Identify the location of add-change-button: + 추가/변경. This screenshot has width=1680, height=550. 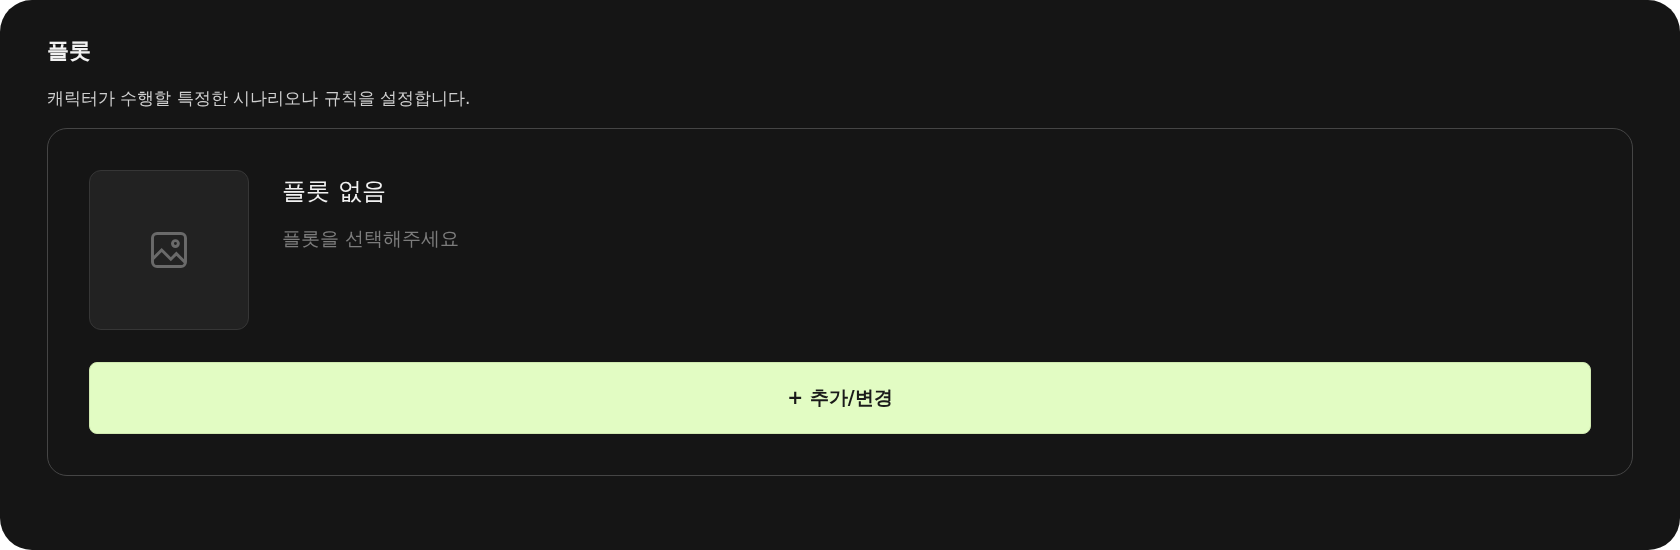
(840, 398).